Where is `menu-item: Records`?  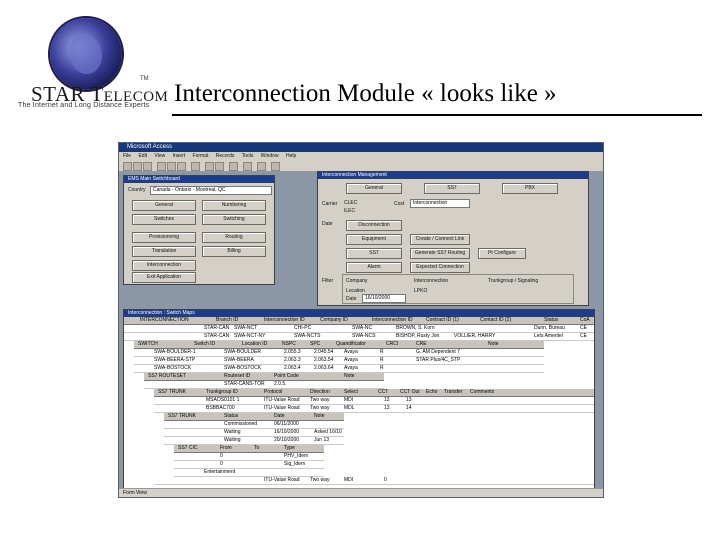
menu-item: Records is located at coordinates (225, 156).